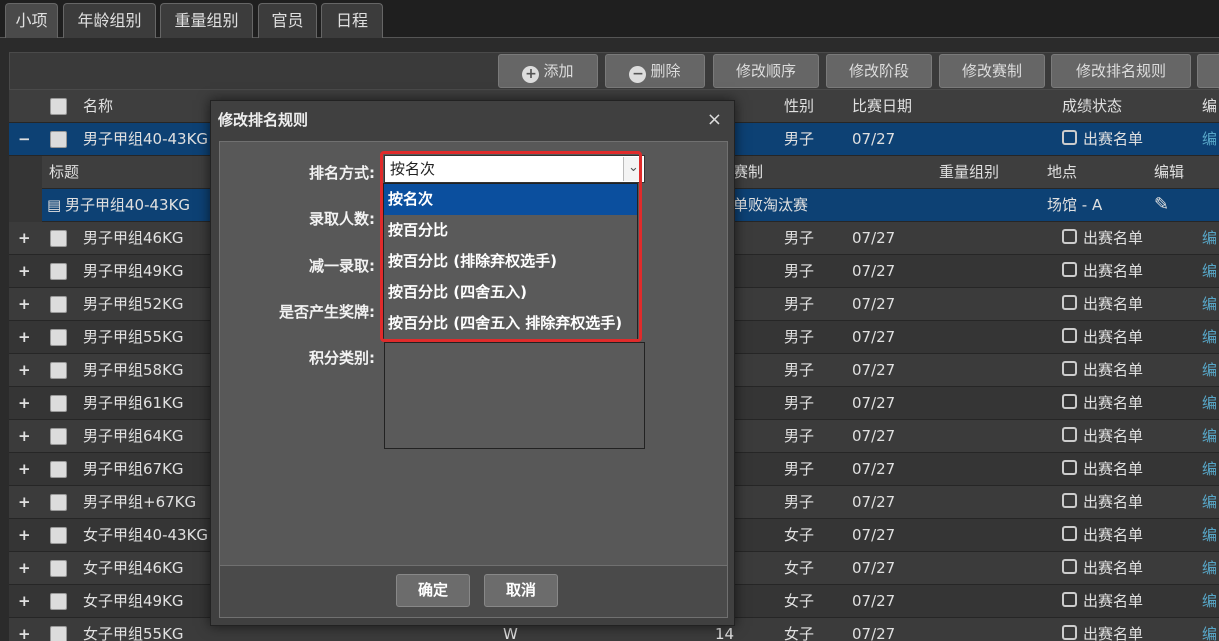 Image resolution: width=1219 pixels, height=641 pixels. What do you see at coordinates (342, 173) in the screenshot?
I see `label-ranking-method: 排名方式:` at bounding box center [342, 173].